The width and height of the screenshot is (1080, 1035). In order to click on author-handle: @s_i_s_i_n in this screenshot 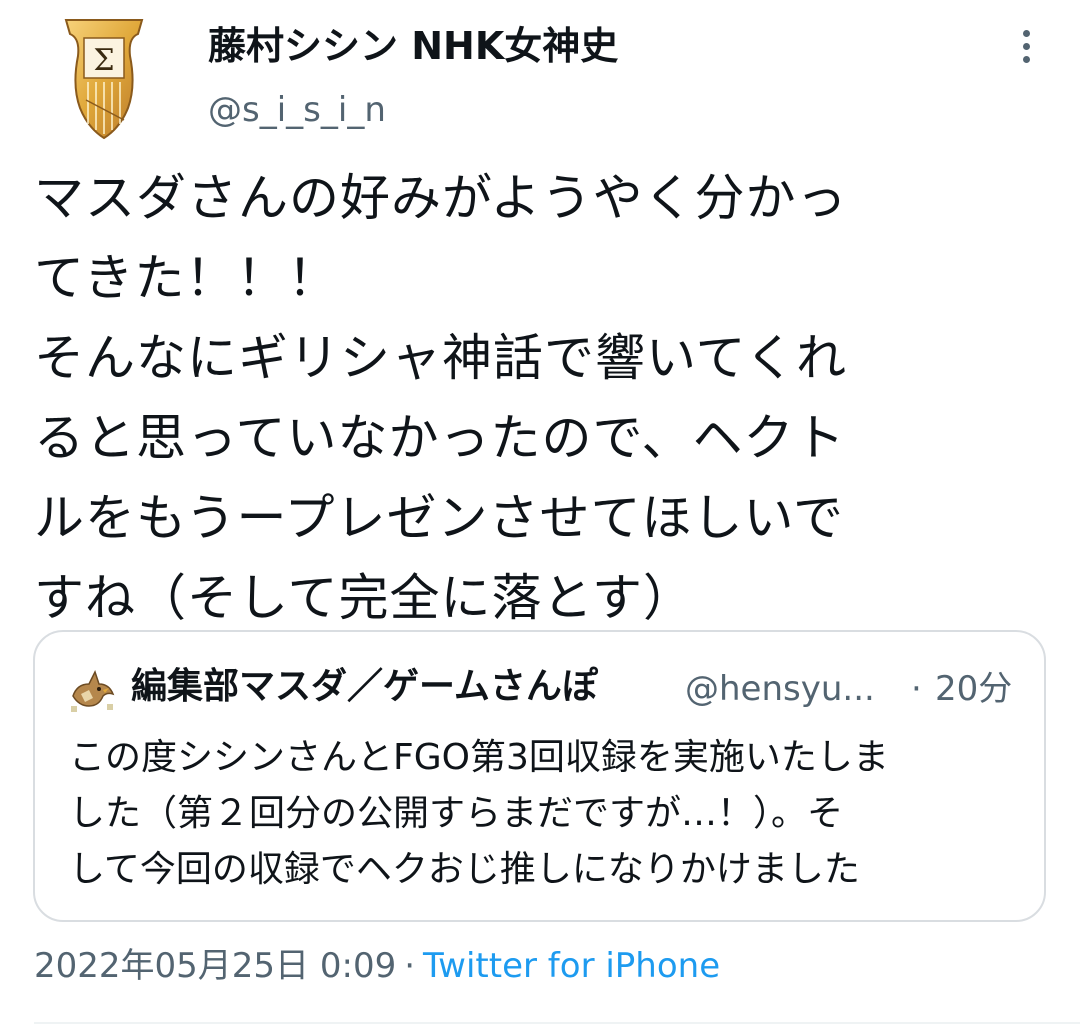, I will do `click(297, 110)`.